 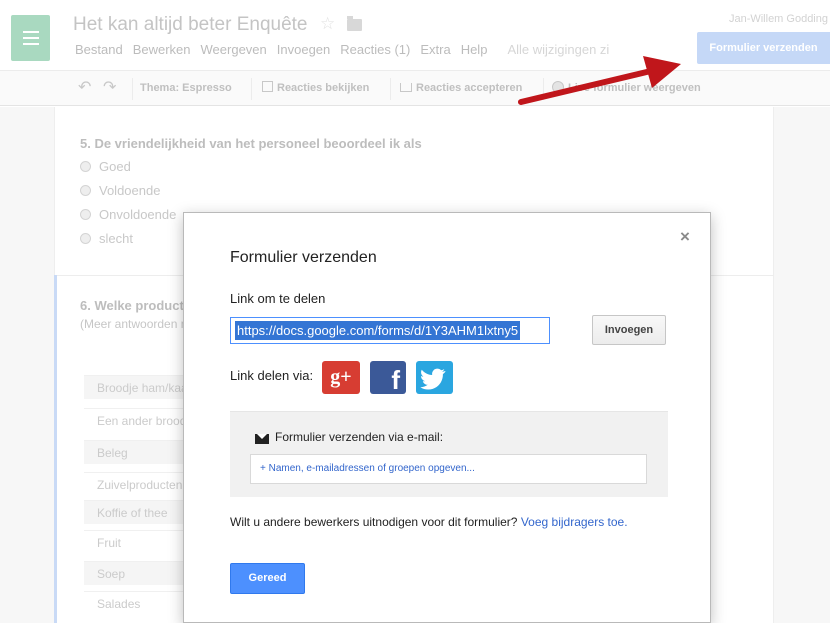 I want to click on view-responses-button: Reacties bekijken, so click(x=315, y=88).